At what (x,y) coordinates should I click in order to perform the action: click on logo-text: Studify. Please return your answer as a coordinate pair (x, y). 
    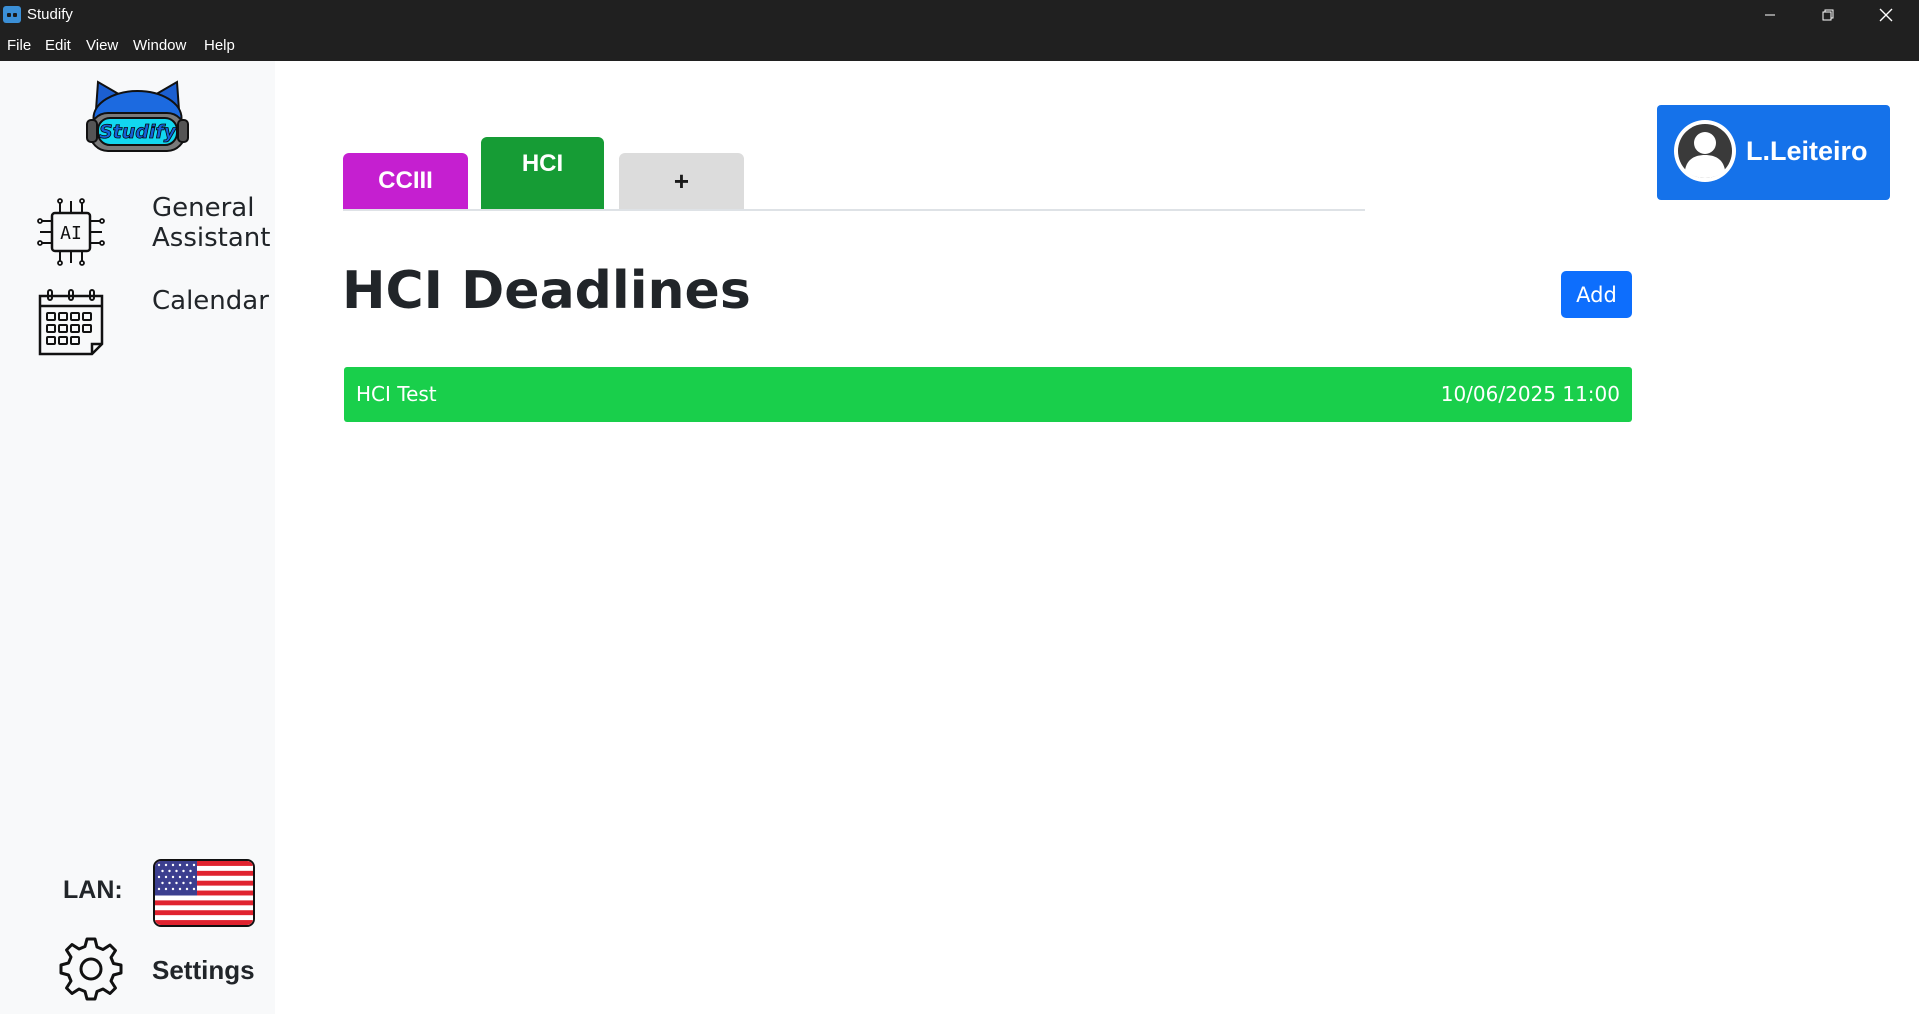
    Looking at the image, I should click on (138, 132).